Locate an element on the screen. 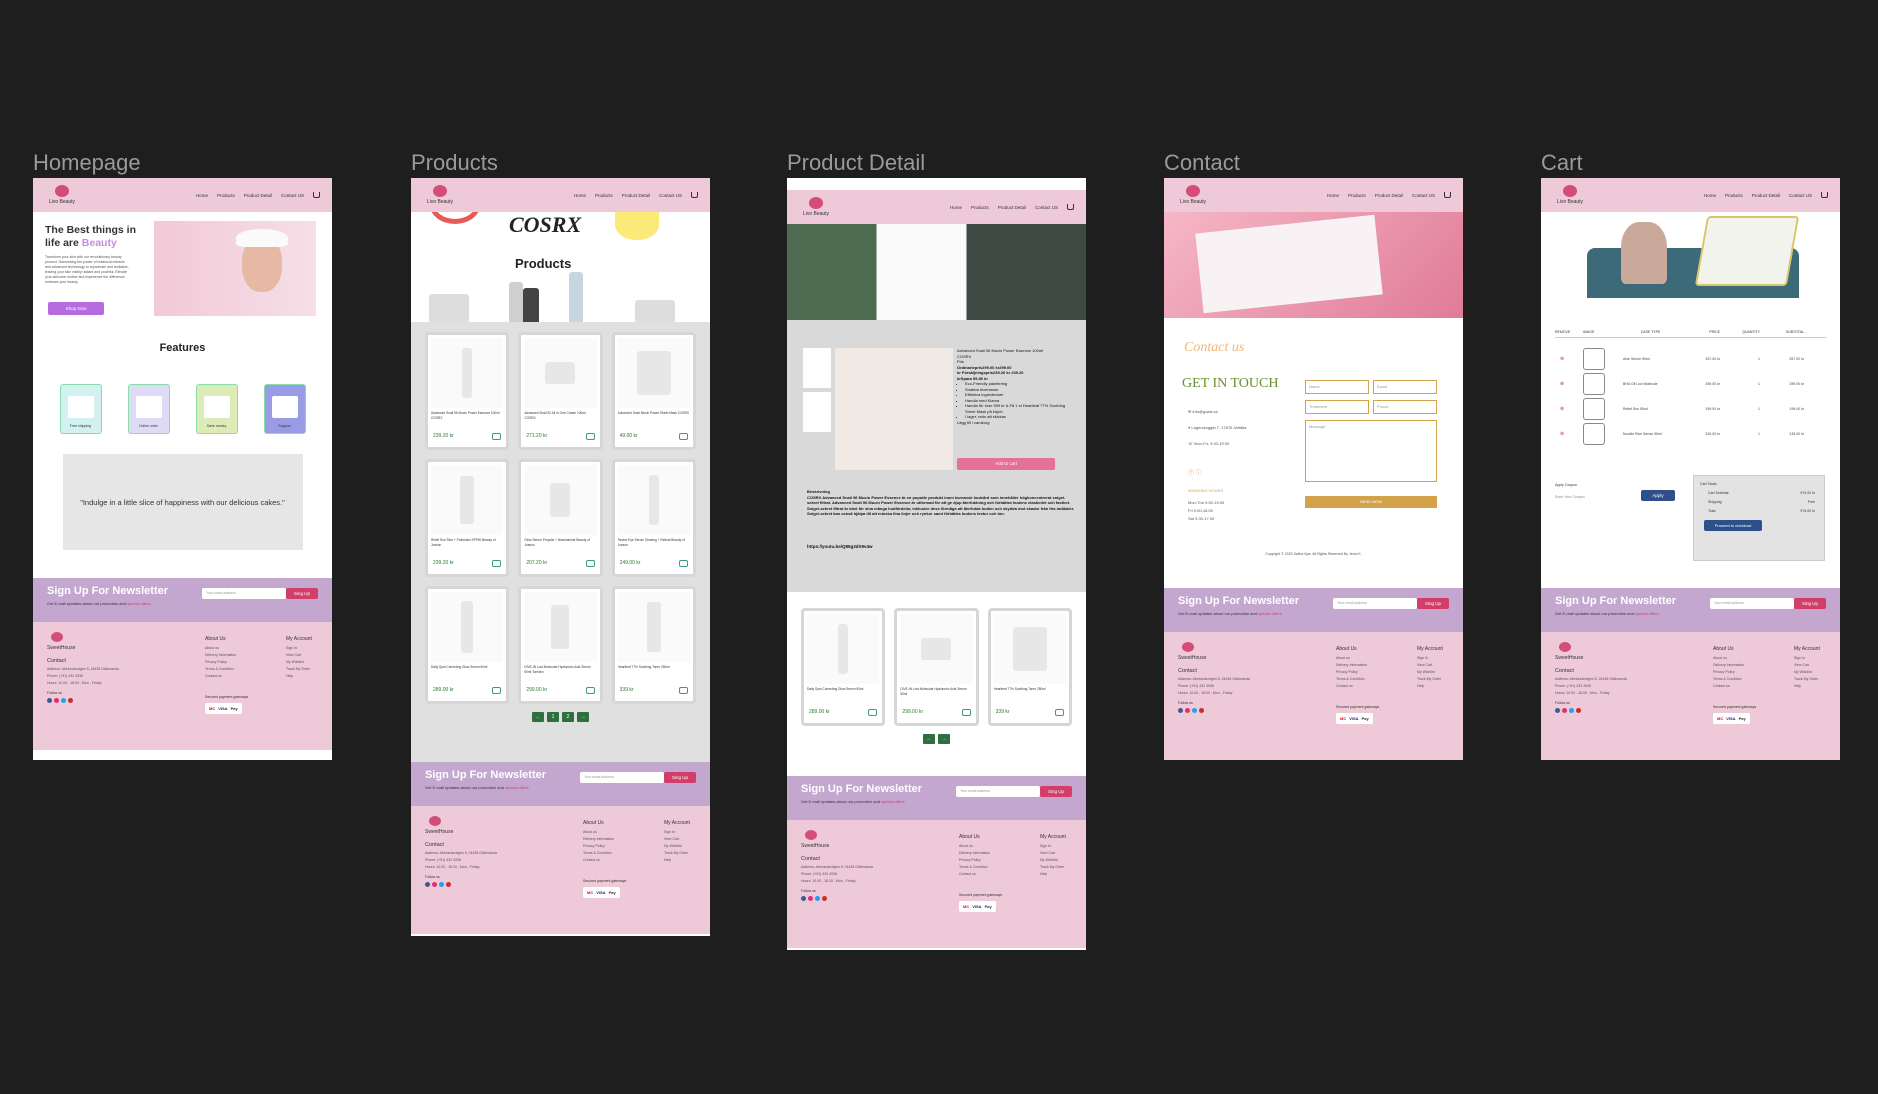 The image size is (1878, 1094). nav-home: Home is located at coordinates (202, 195).